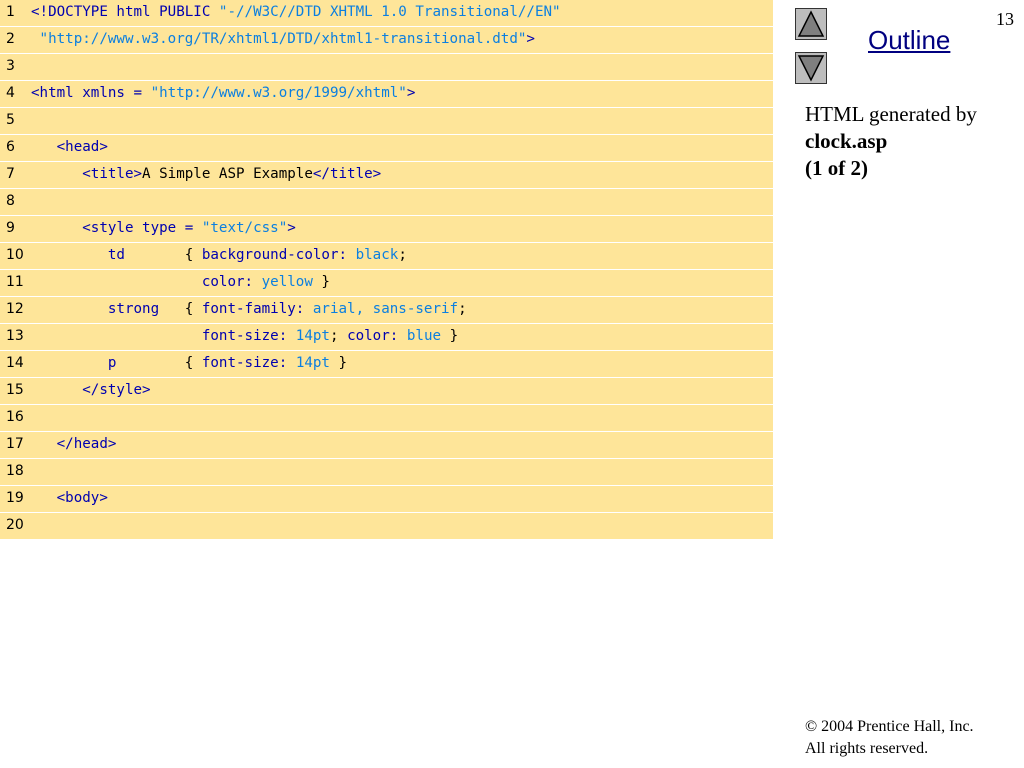 This screenshot has height=768, width=1024. Describe the element at coordinates (15, 444) in the screenshot. I see `line-number: 17` at that location.